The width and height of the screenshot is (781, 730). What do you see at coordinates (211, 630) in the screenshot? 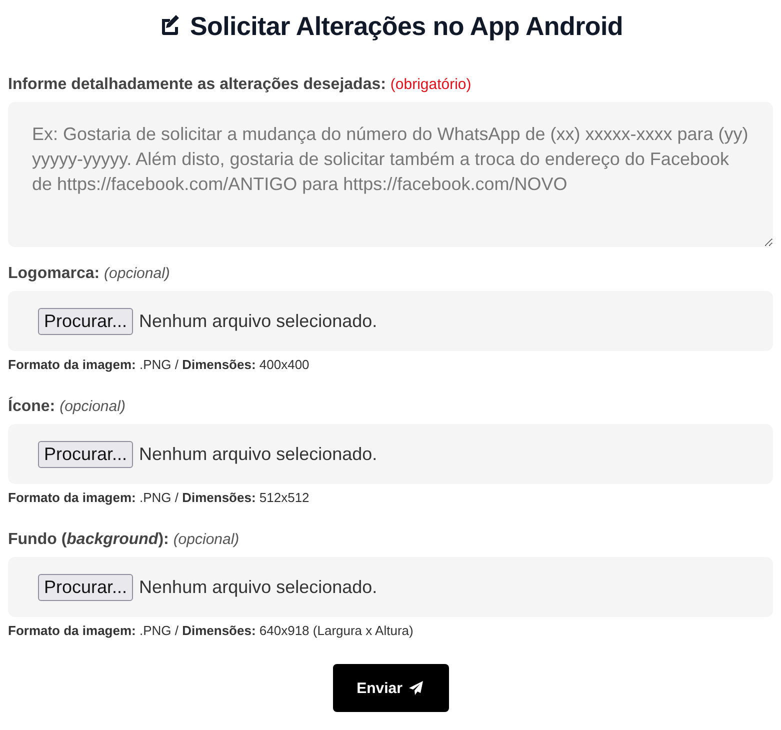
I see `format-hint: Formato da imagem: .PNG / Dimensões: 640x918 (Largura x Altura)` at bounding box center [211, 630].